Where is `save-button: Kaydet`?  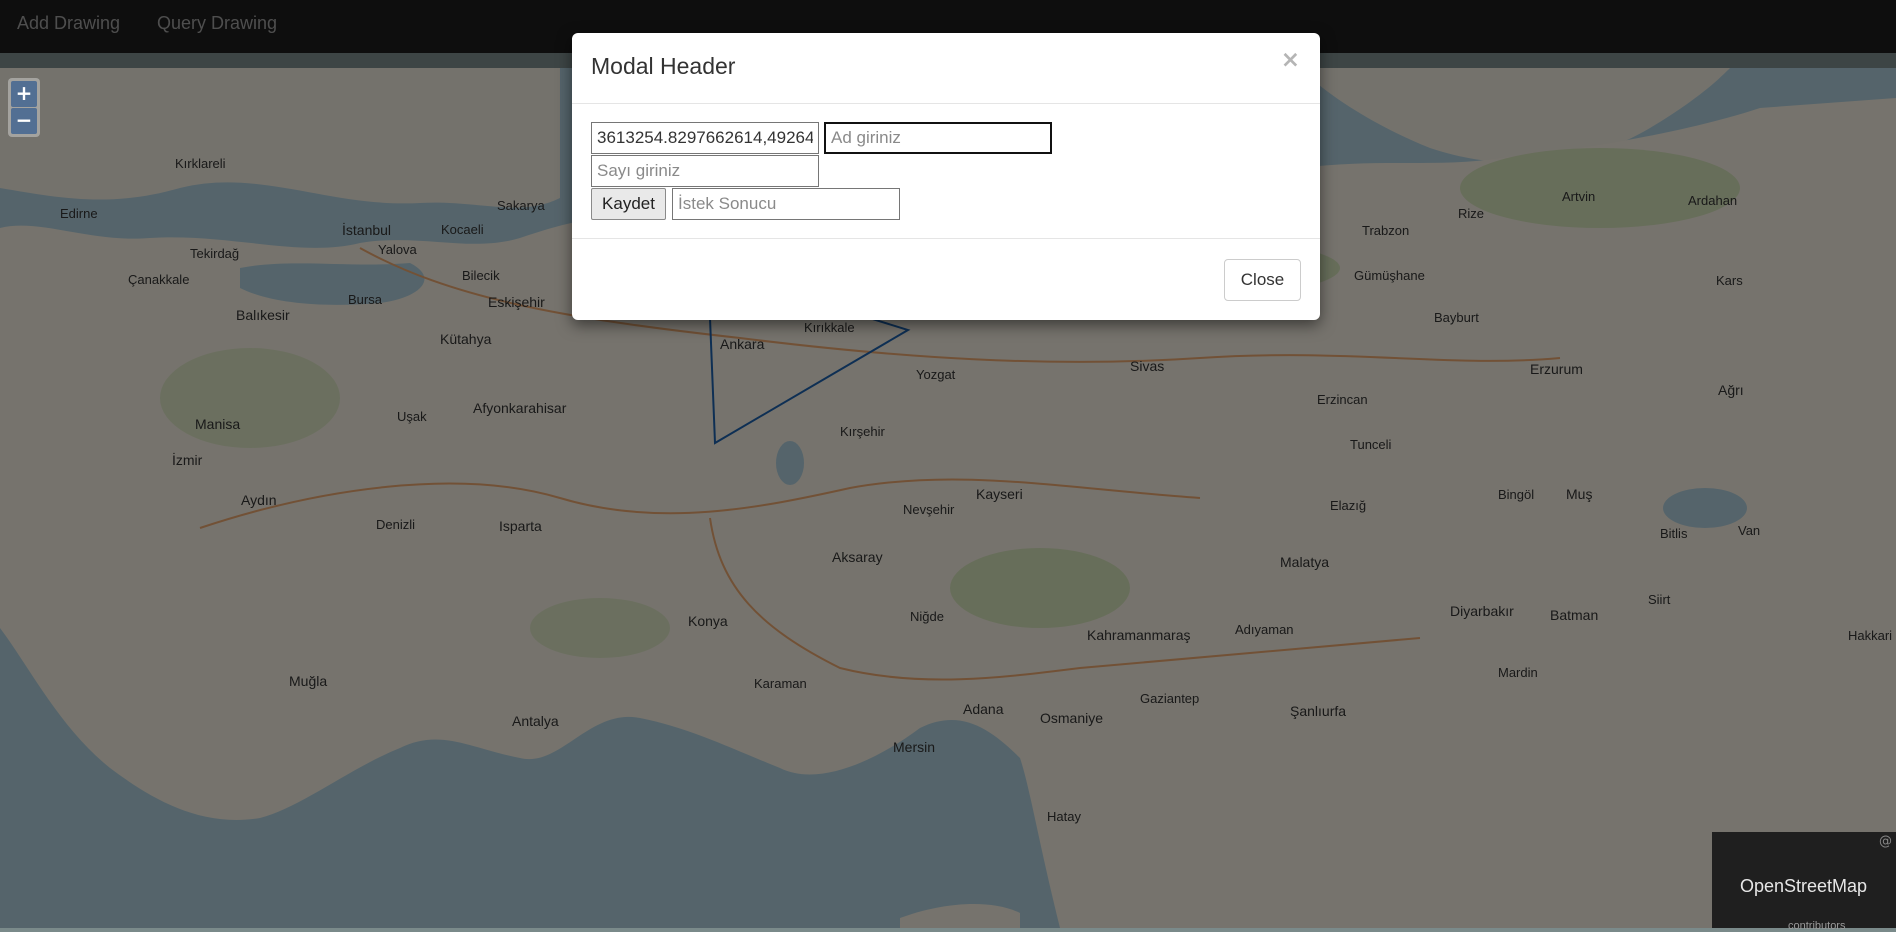 save-button: Kaydet is located at coordinates (628, 204).